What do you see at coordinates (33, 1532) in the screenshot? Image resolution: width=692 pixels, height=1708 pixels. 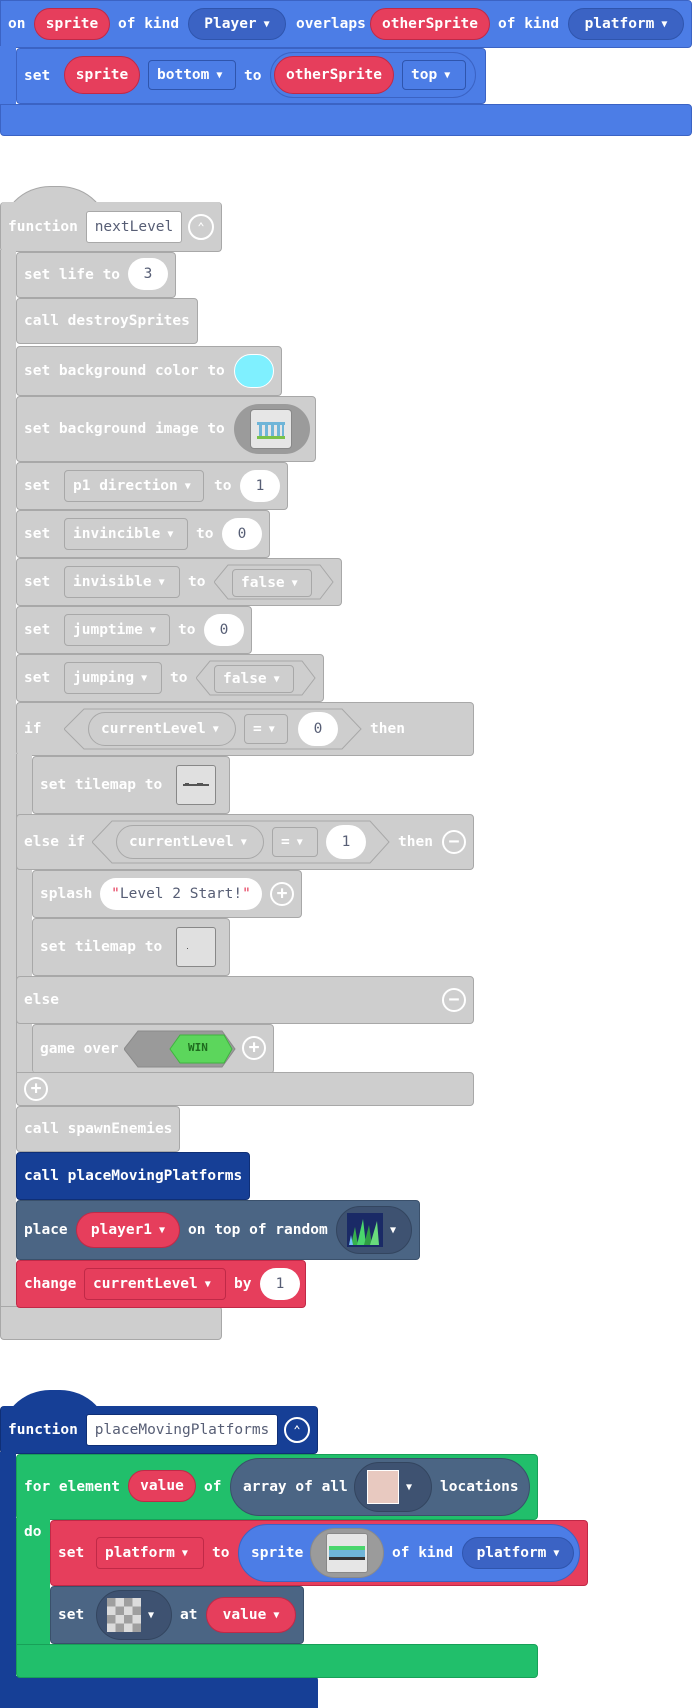 I see `do-label: do` at bounding box center [33, 1532].